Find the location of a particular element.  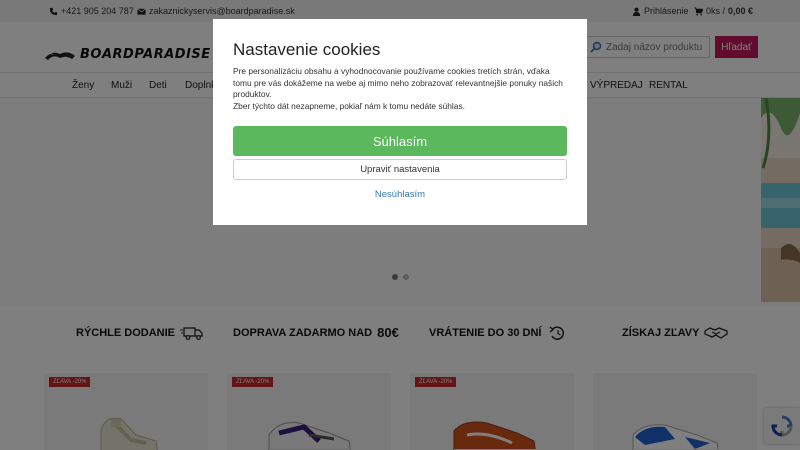

cookie-settings-button: Upraviť nastavenia is located at coordinates (400, 169).